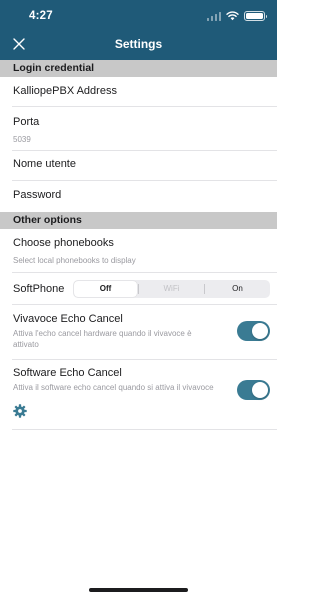  What do you see at coordinates (138, 220) in the screenshot?
I see `section-header-other: Other options` at bounding box center [138, 220].